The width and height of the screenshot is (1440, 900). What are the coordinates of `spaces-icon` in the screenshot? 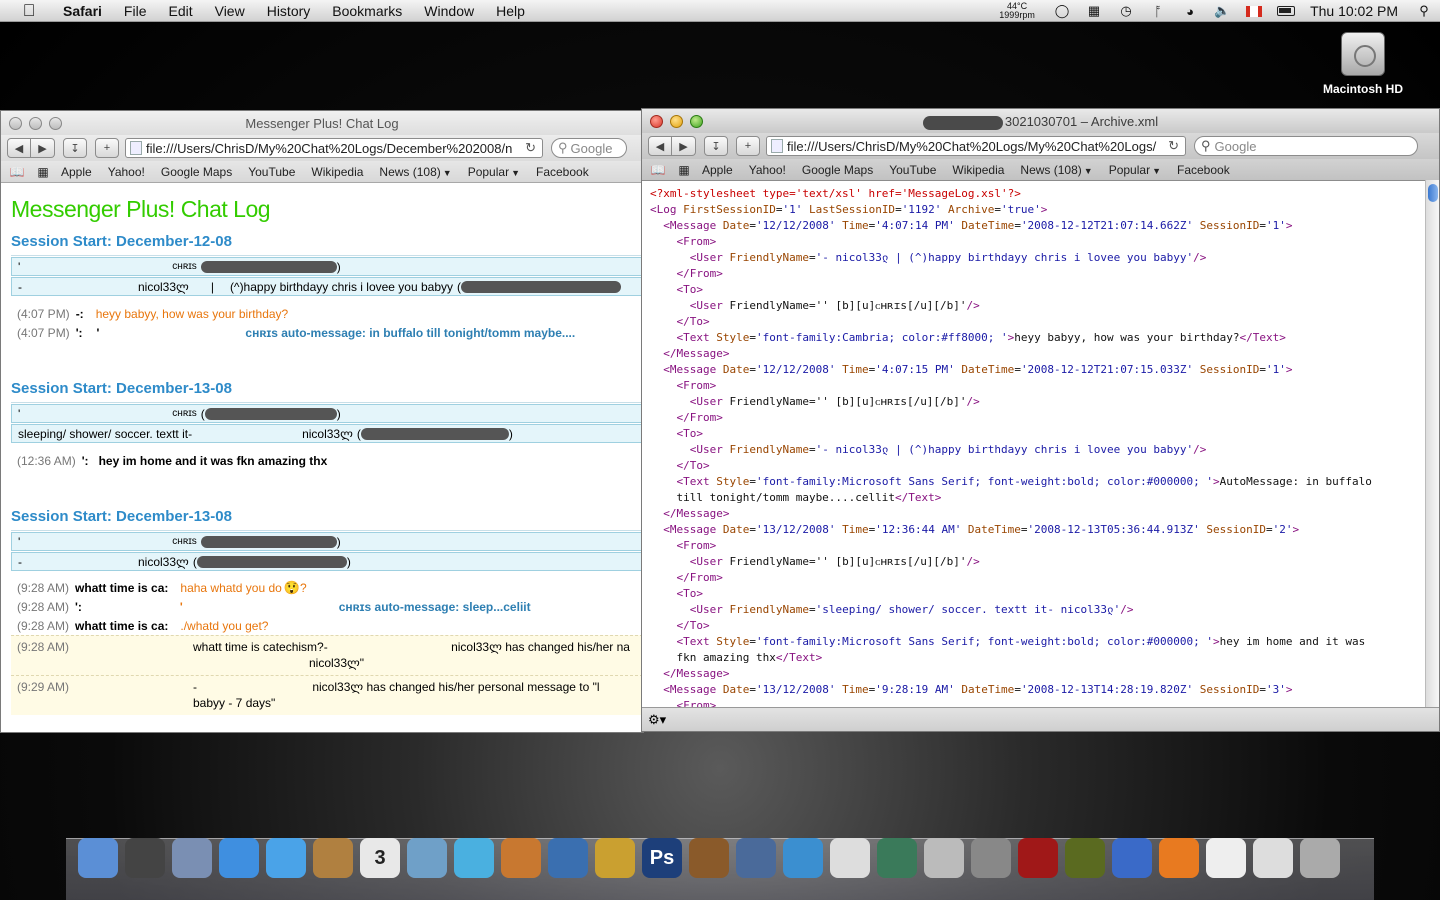 It's located at (756, 858).